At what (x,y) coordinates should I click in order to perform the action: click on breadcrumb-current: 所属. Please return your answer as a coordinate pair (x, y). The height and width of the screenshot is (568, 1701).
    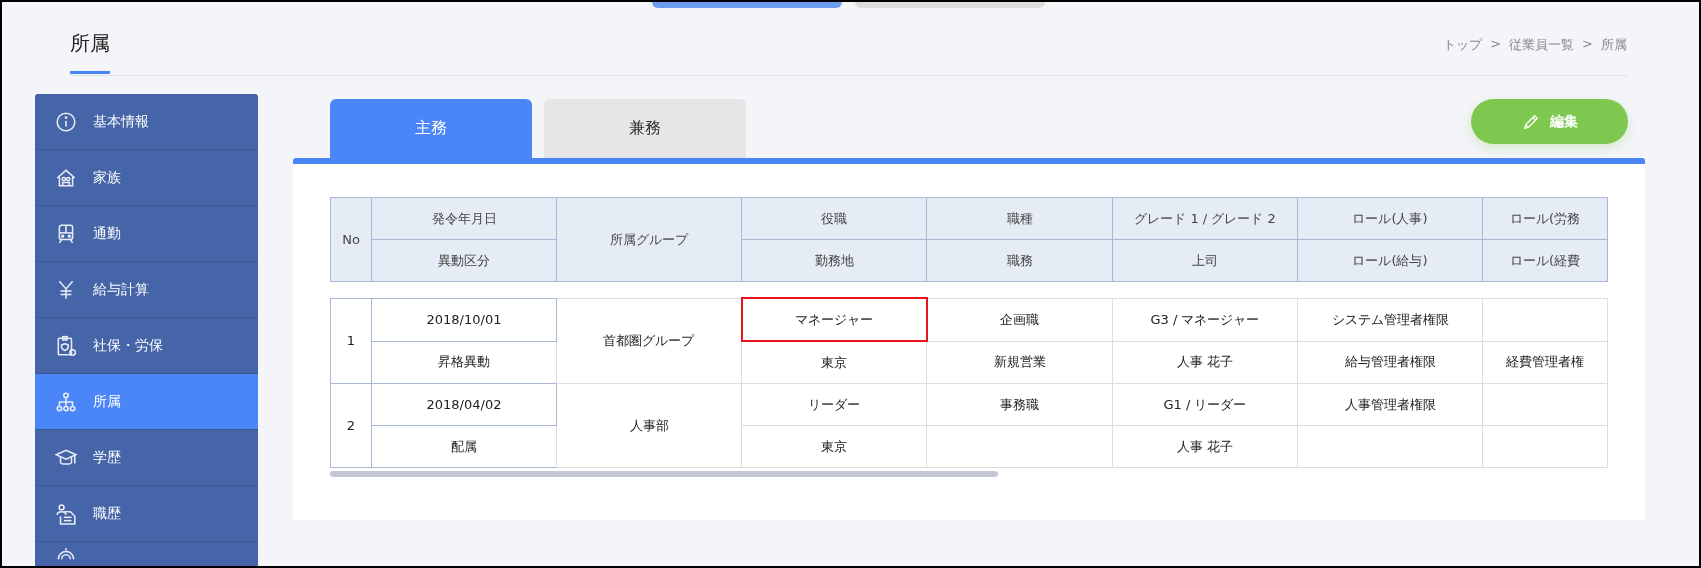
    Looking at the image, I should click on (1614, 45).